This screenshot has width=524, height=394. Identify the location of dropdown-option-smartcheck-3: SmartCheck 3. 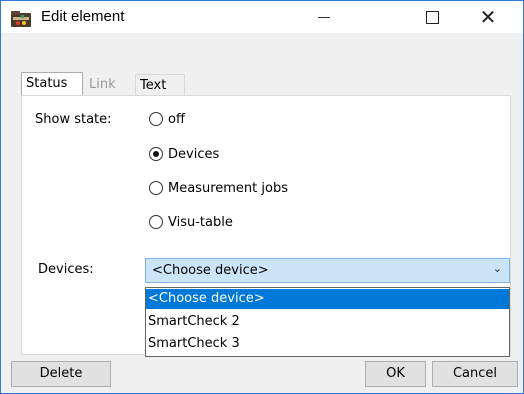
(327, 344).